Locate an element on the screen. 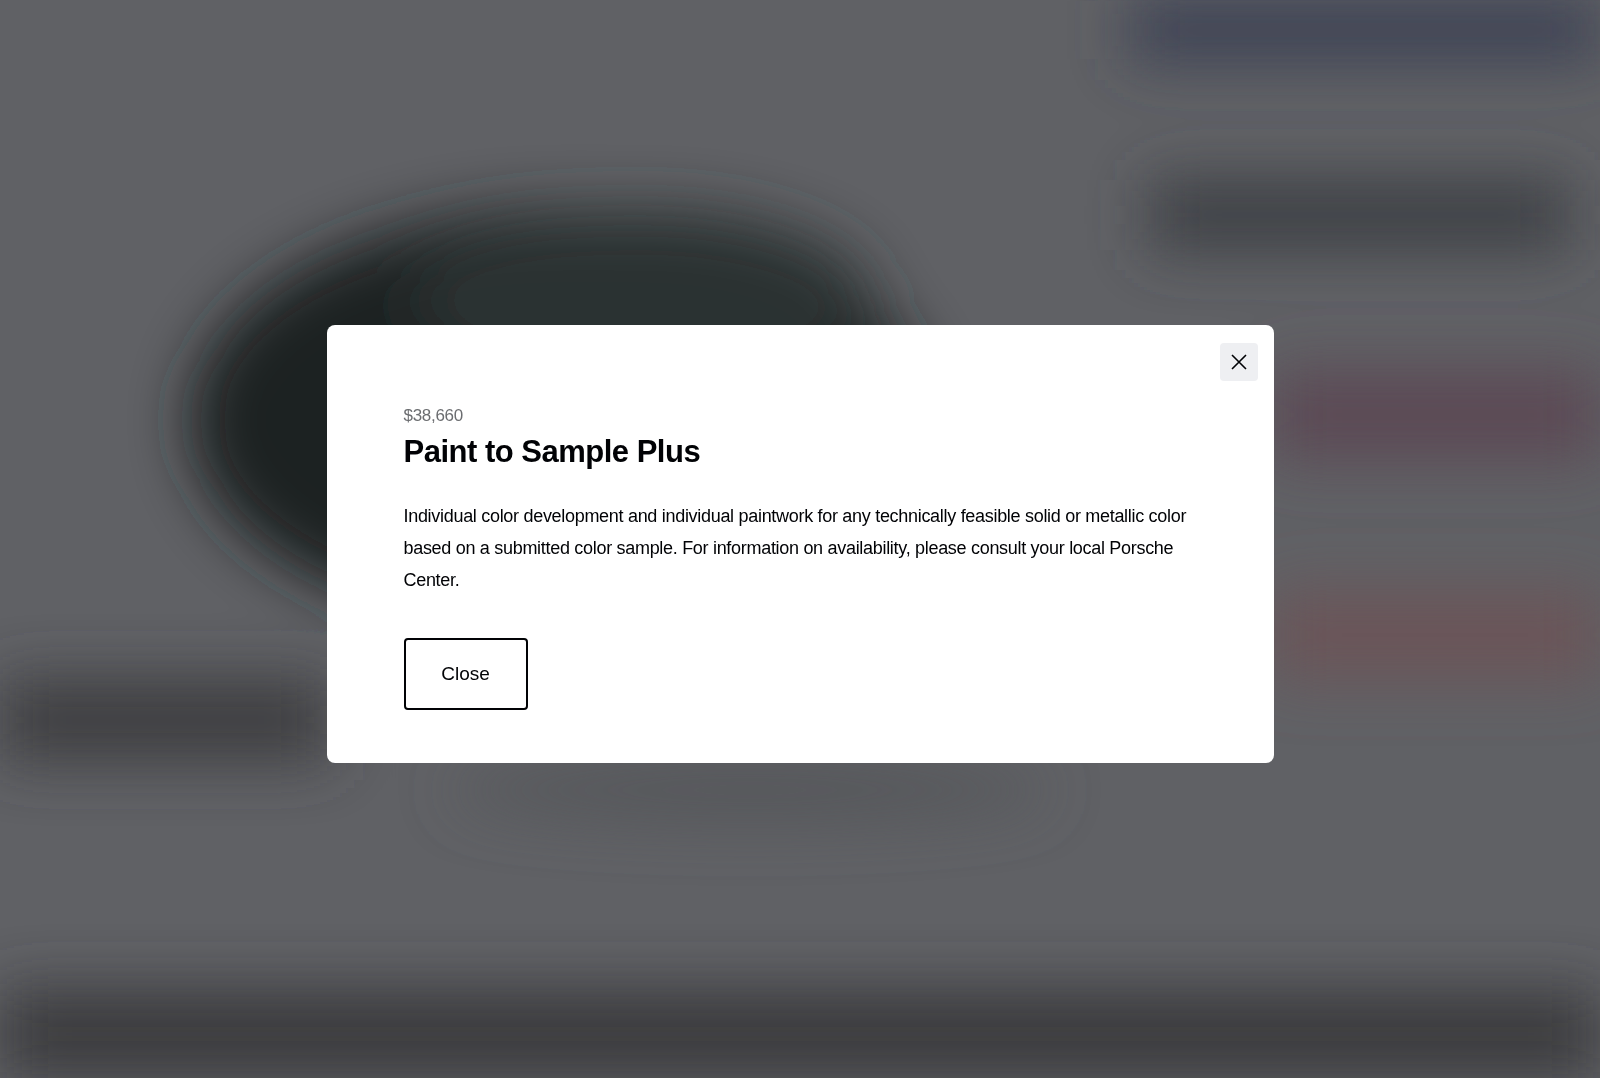  close-icon is located at coordinates (1238, 362).